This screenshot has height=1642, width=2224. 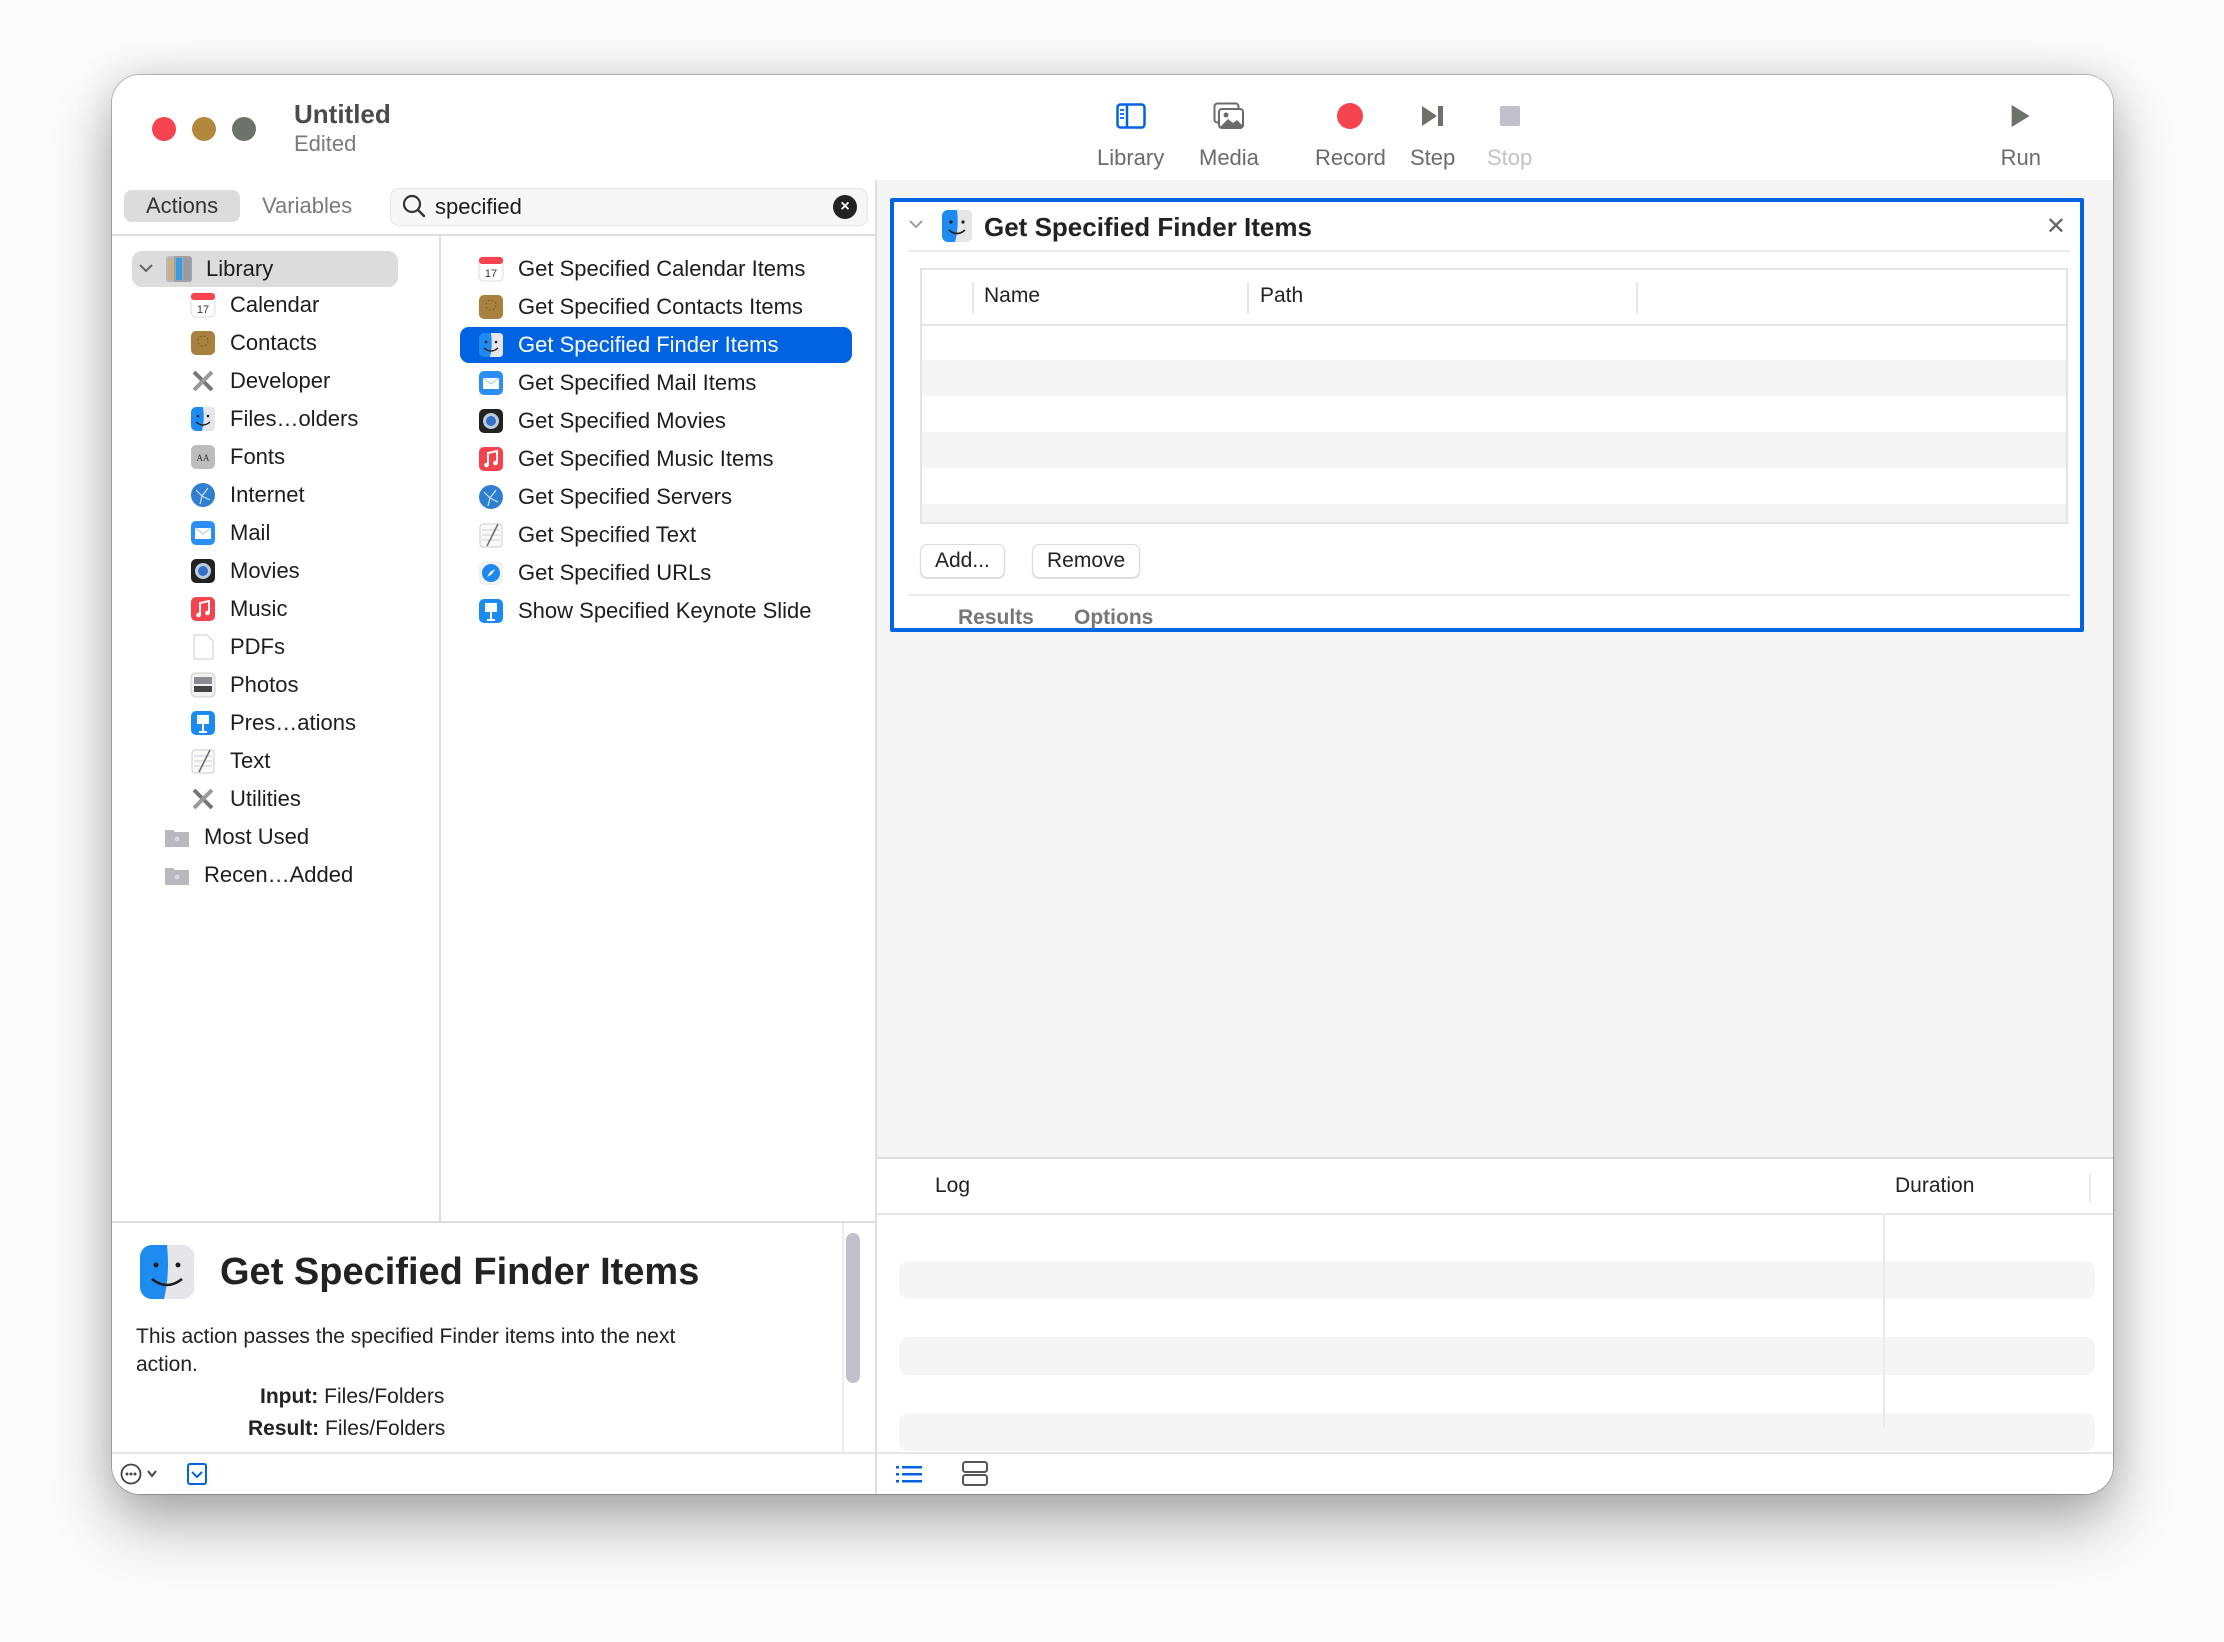 What do you see at coordinates (247, 495) in the screenshot?
I see `library-category-item: Internet` at bounding box center [247, 495].